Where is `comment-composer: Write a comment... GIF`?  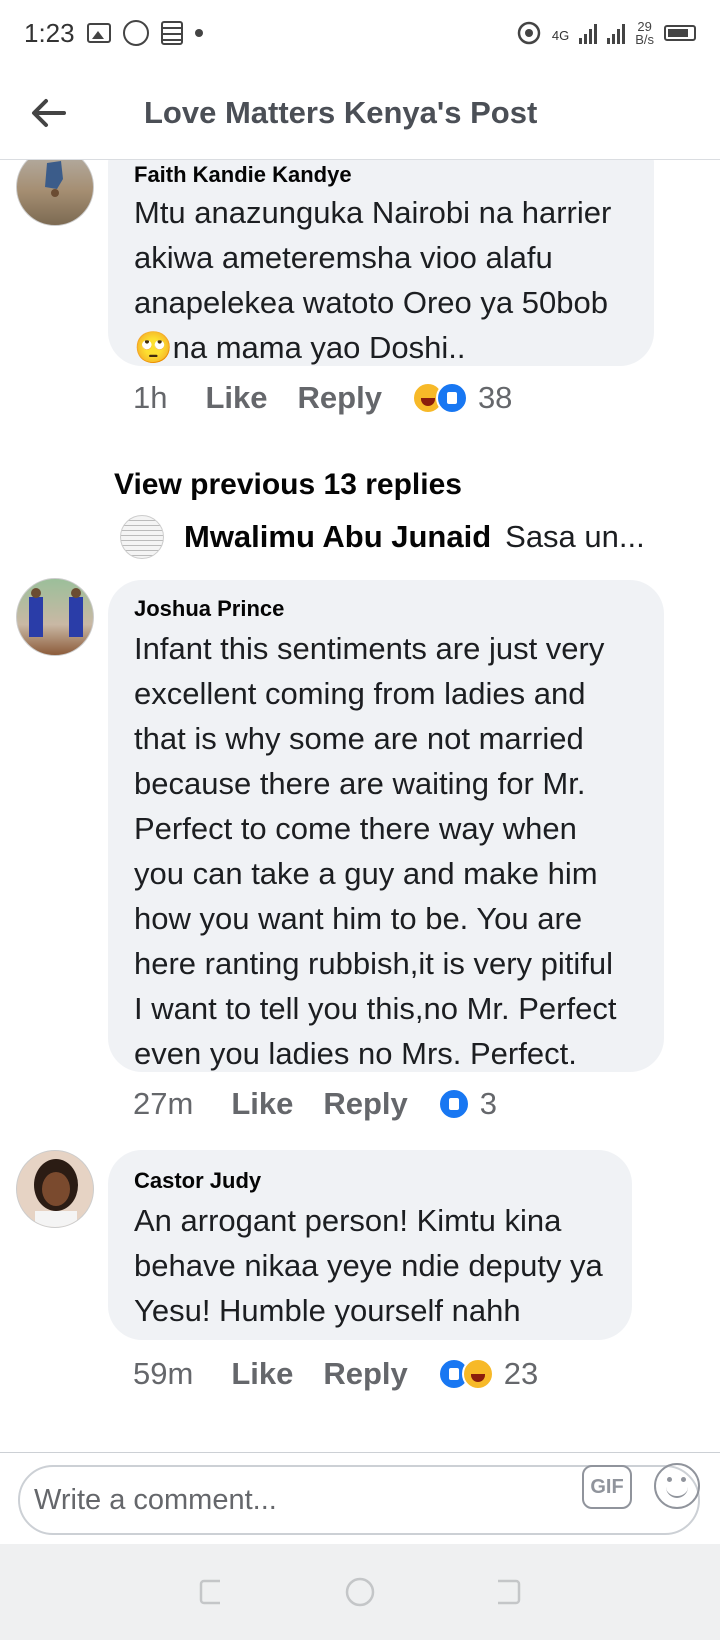 comment-composer: Write a comment... GIF is located at coordinates (360, 1498).